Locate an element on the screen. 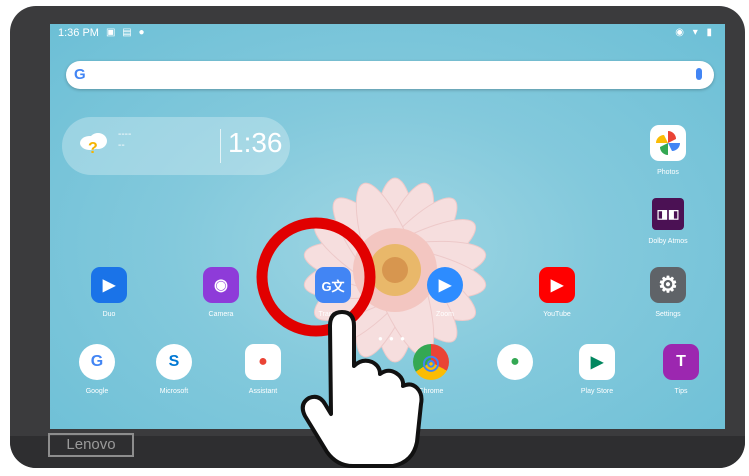 The height and width of the screenshot is (476, 749). google-folder-icon: G is located at coordinates (97, 362).